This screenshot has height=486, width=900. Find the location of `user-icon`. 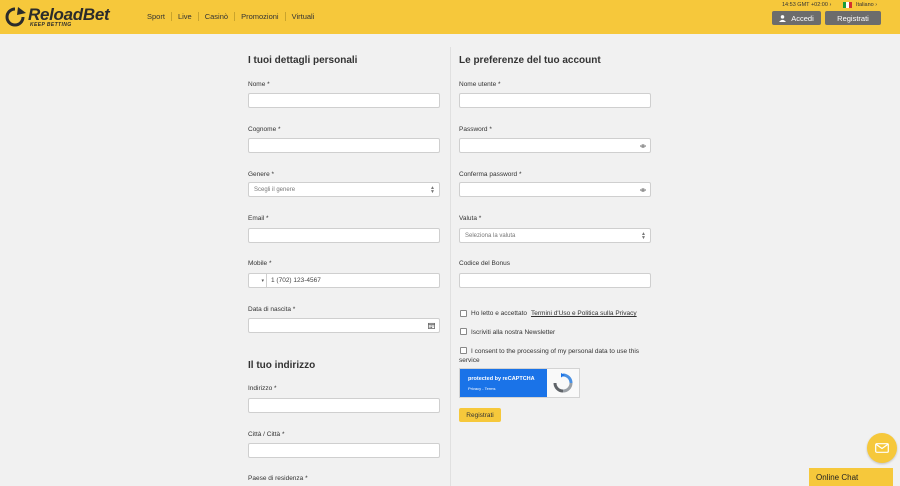

user-icon is located at coordinates (783, 18).